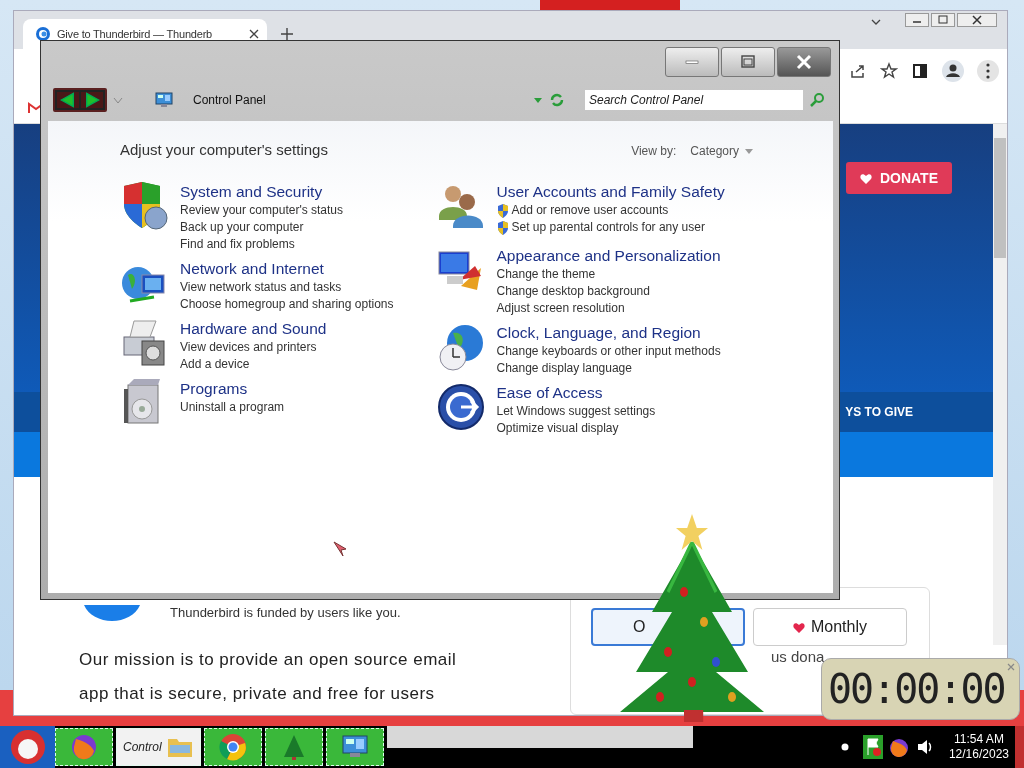 The width and height of the screenshot is (1024, 768). Describe the element at coordinates (608, 256) in the screenshot. I see `category-link: Appearance and Personalization` at that location.